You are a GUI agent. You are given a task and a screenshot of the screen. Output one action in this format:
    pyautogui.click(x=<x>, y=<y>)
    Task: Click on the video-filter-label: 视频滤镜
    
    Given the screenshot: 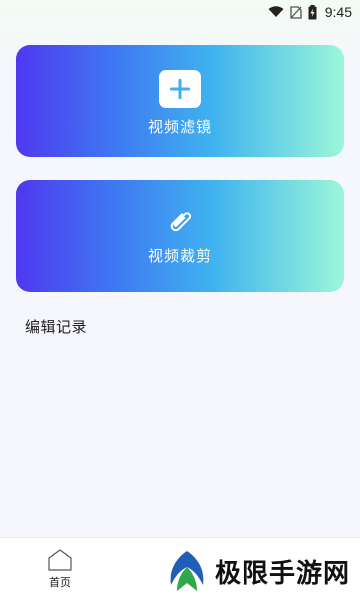 What is the action you would take?
    pyautogui.click(x=179, y=126)
    